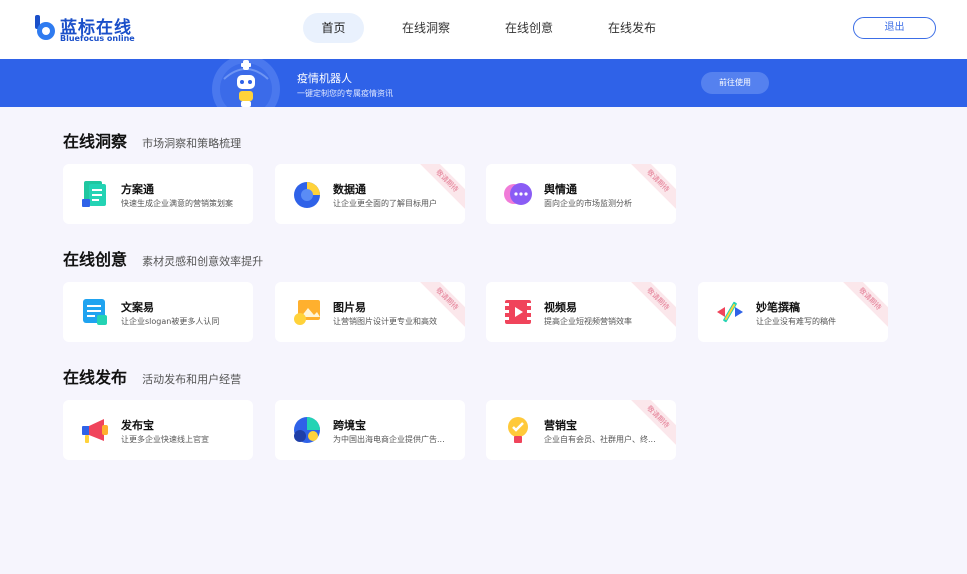 Image resolution: width=967 pixels, height=574 pixels. What do you see at coordinates (158, 194) in the screenshot?
I see `card-fangantong: 方案通 快速生成企业满意的营销策划案` at bounding box center [158, 194].